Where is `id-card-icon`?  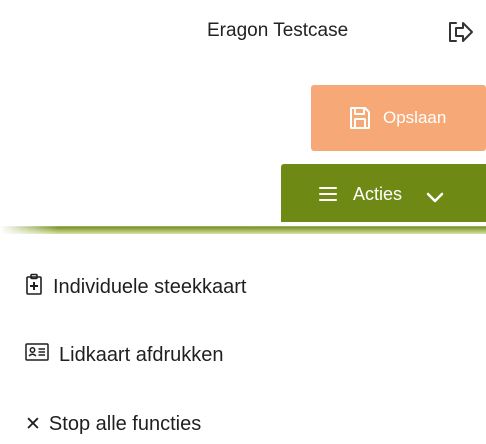 id-card-icon is located at coordinates (37, 355).